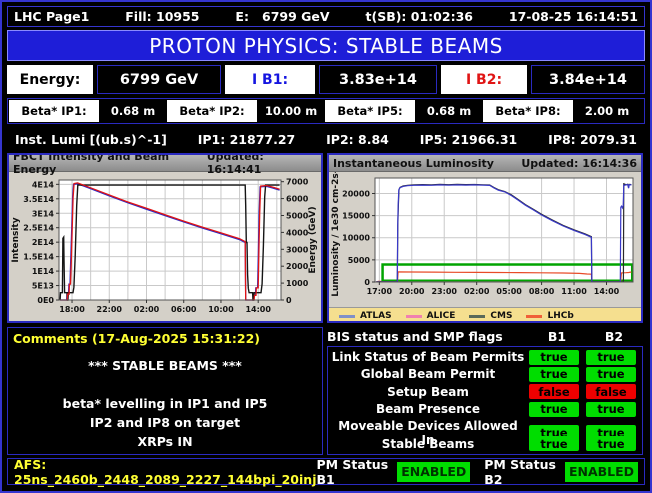  I want to click on bis-flag-b1: false, so click(554, 392).